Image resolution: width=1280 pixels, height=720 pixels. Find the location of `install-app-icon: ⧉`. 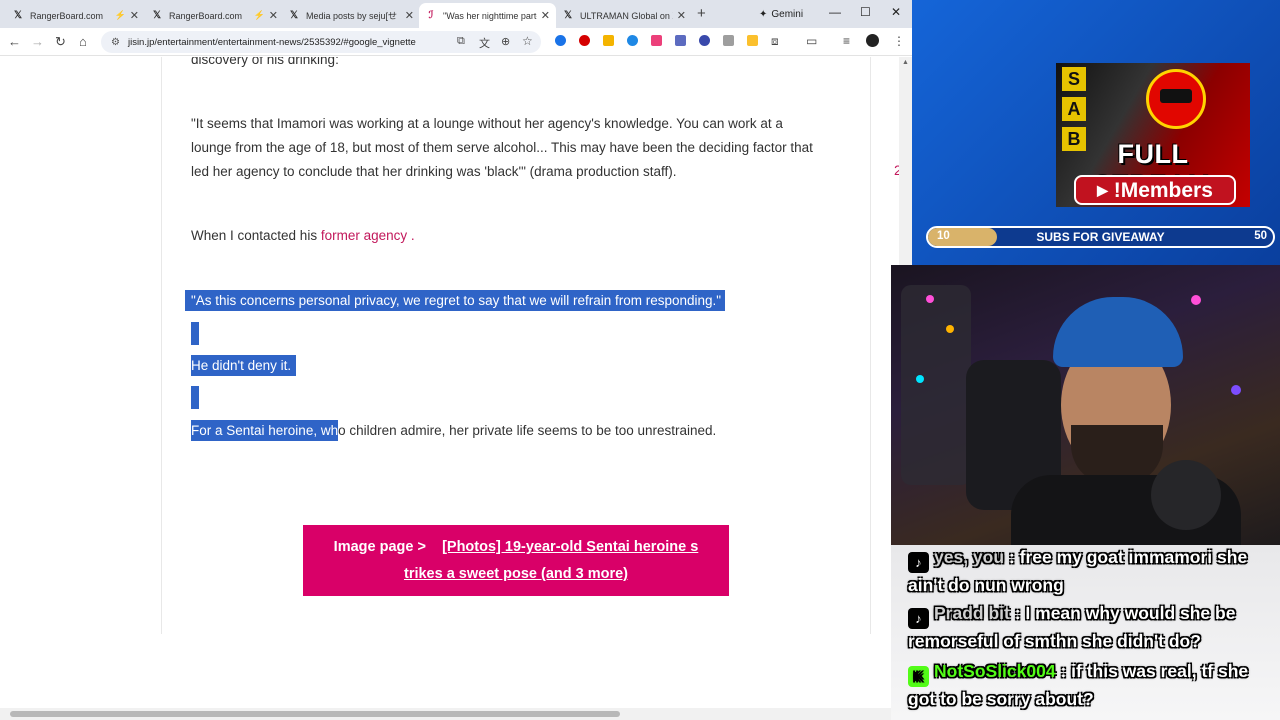

install-app-icon: ⧉ is located at coordinates (461, 41).